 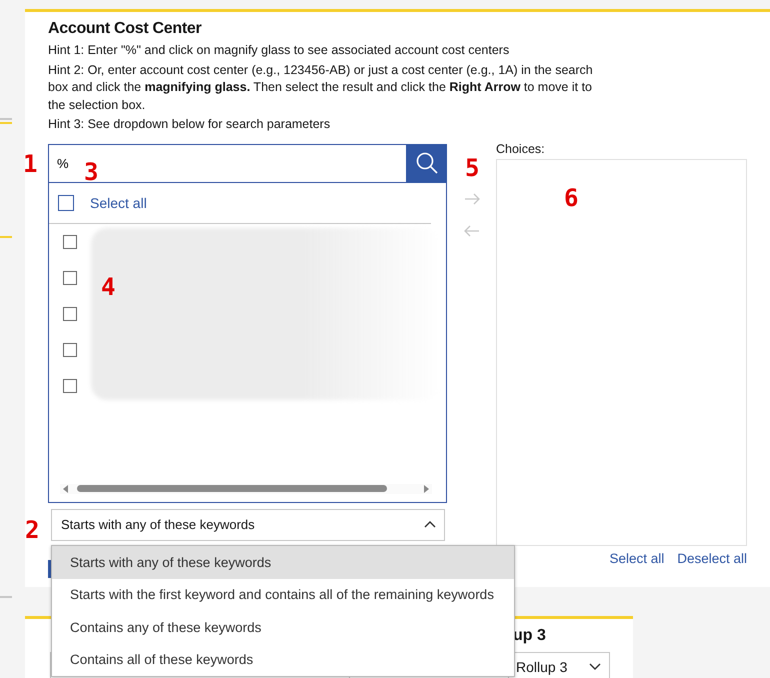 I want to click on section-title: Account Cost Center, so click(x=125, y=29).